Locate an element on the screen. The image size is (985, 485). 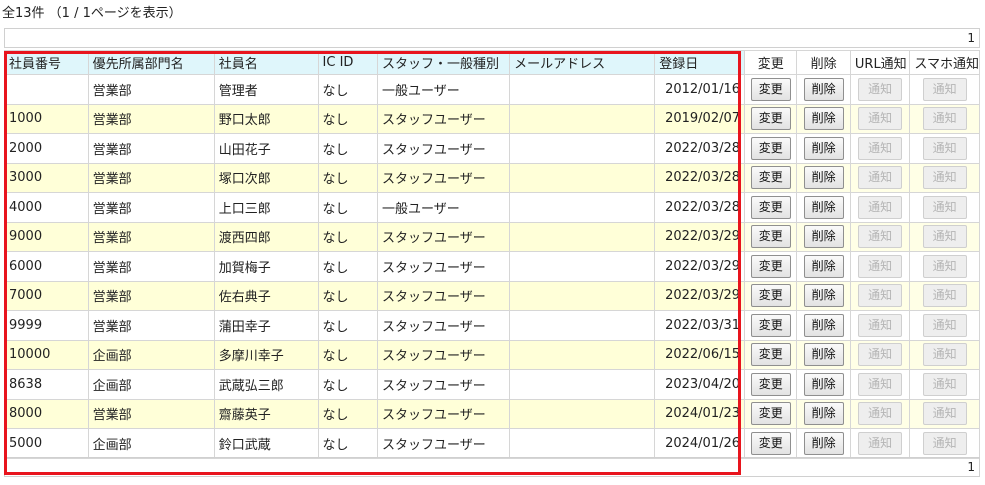
name-cell: 山田花子 is located at coordinates (266, 148).